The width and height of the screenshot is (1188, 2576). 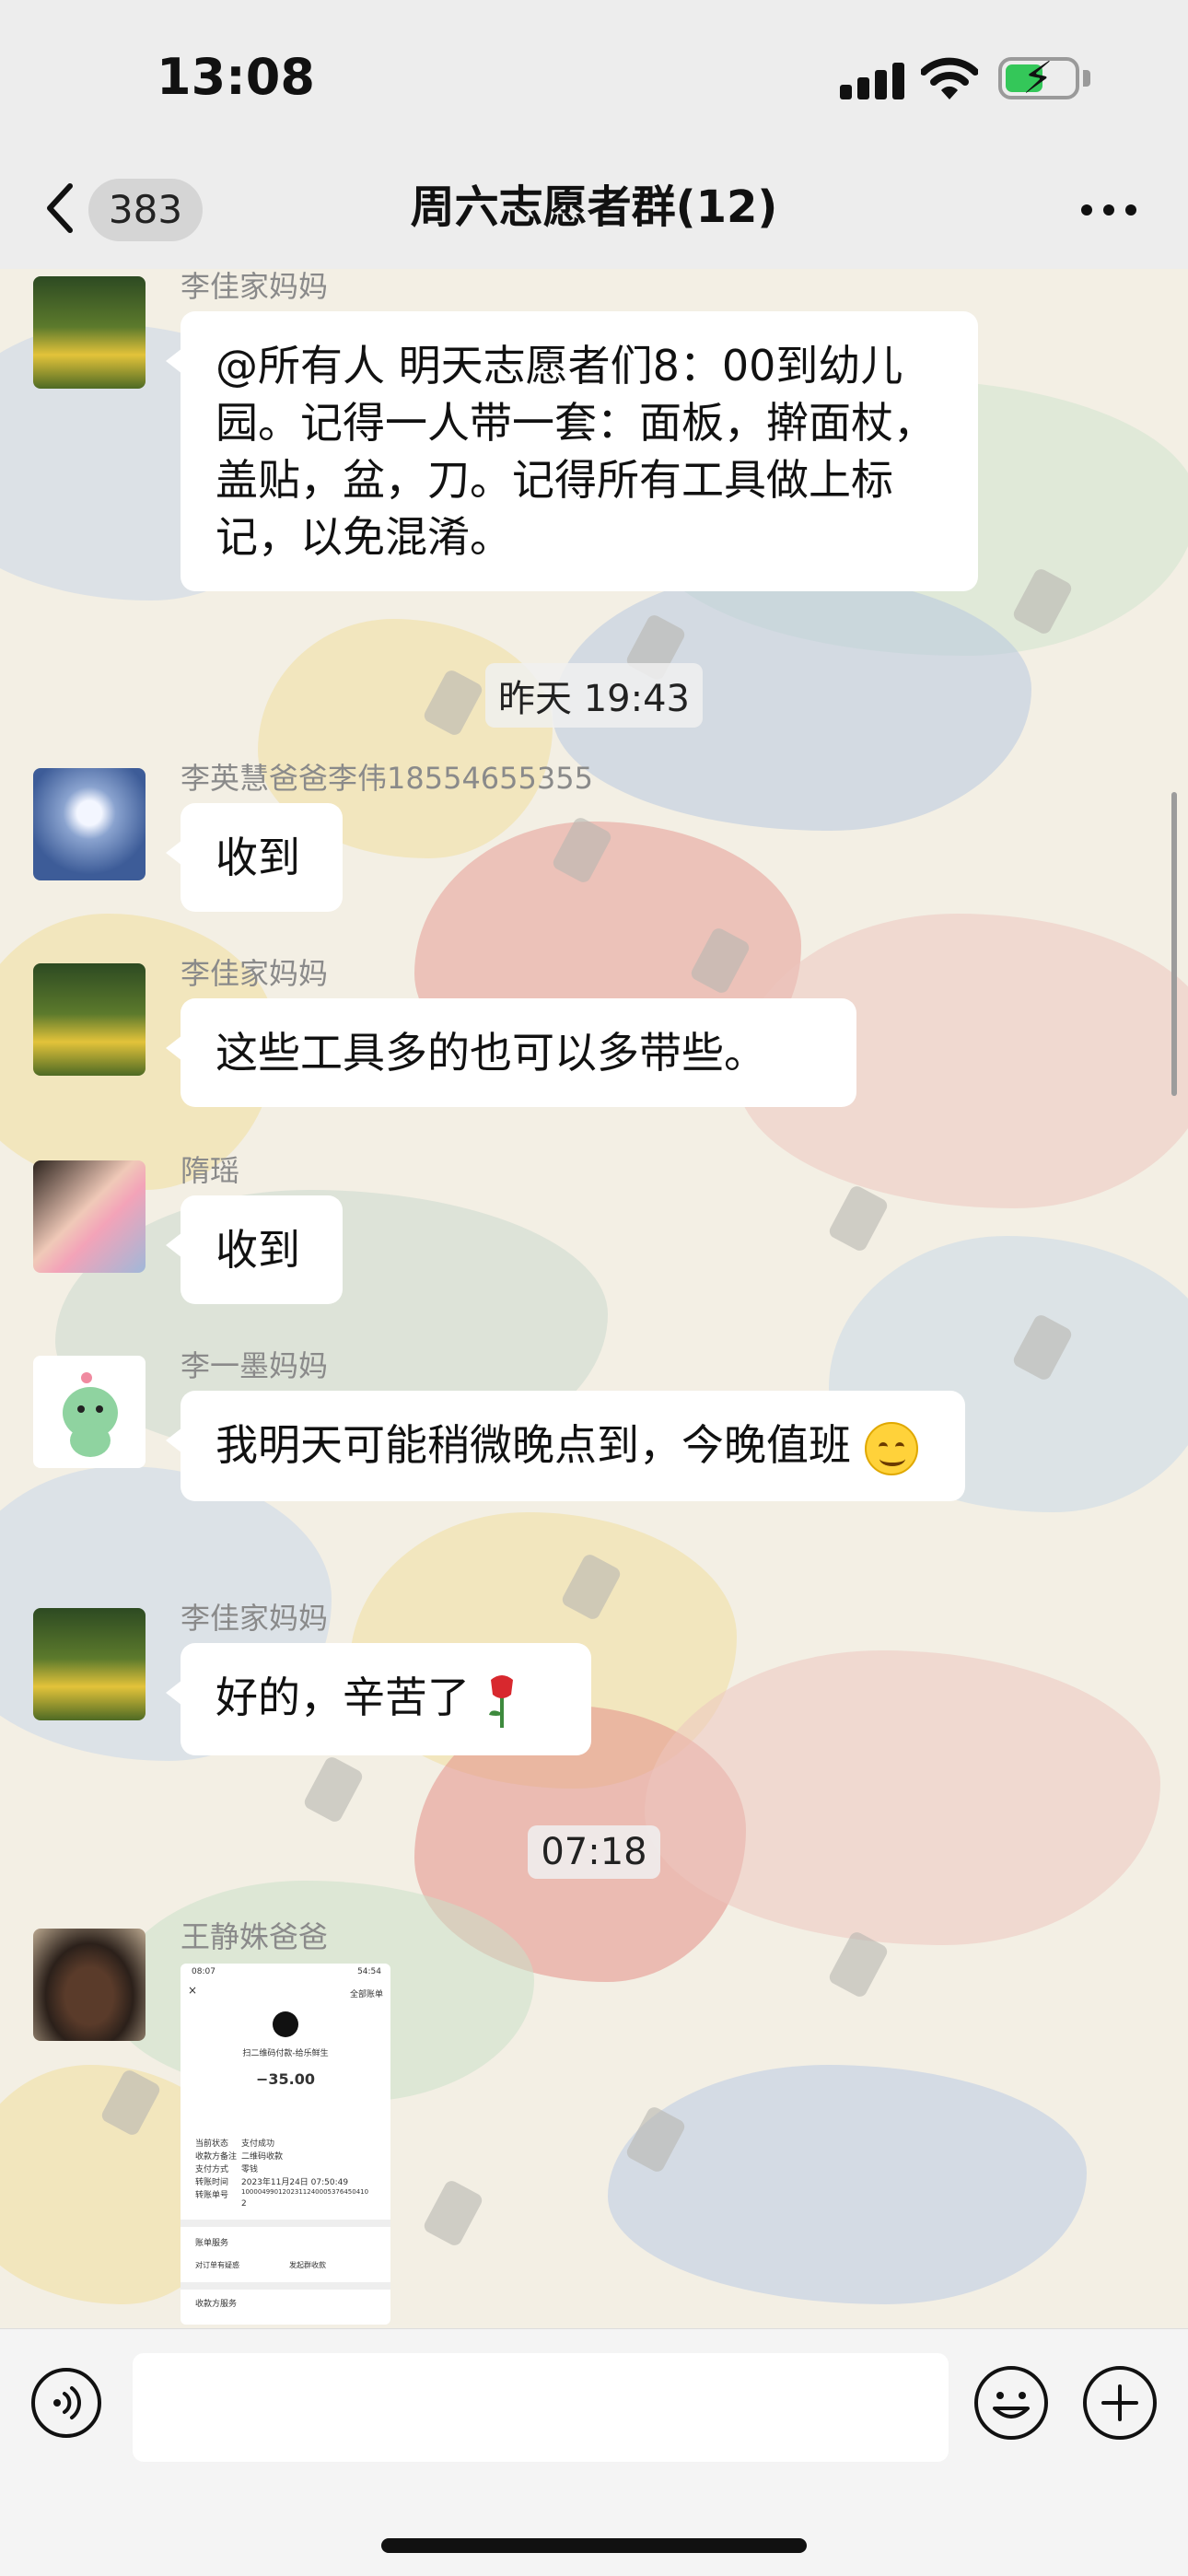 I want to click on receipt-merchant: 扫二维码付款-给乐鲜生, so click(x=285, y=2053).